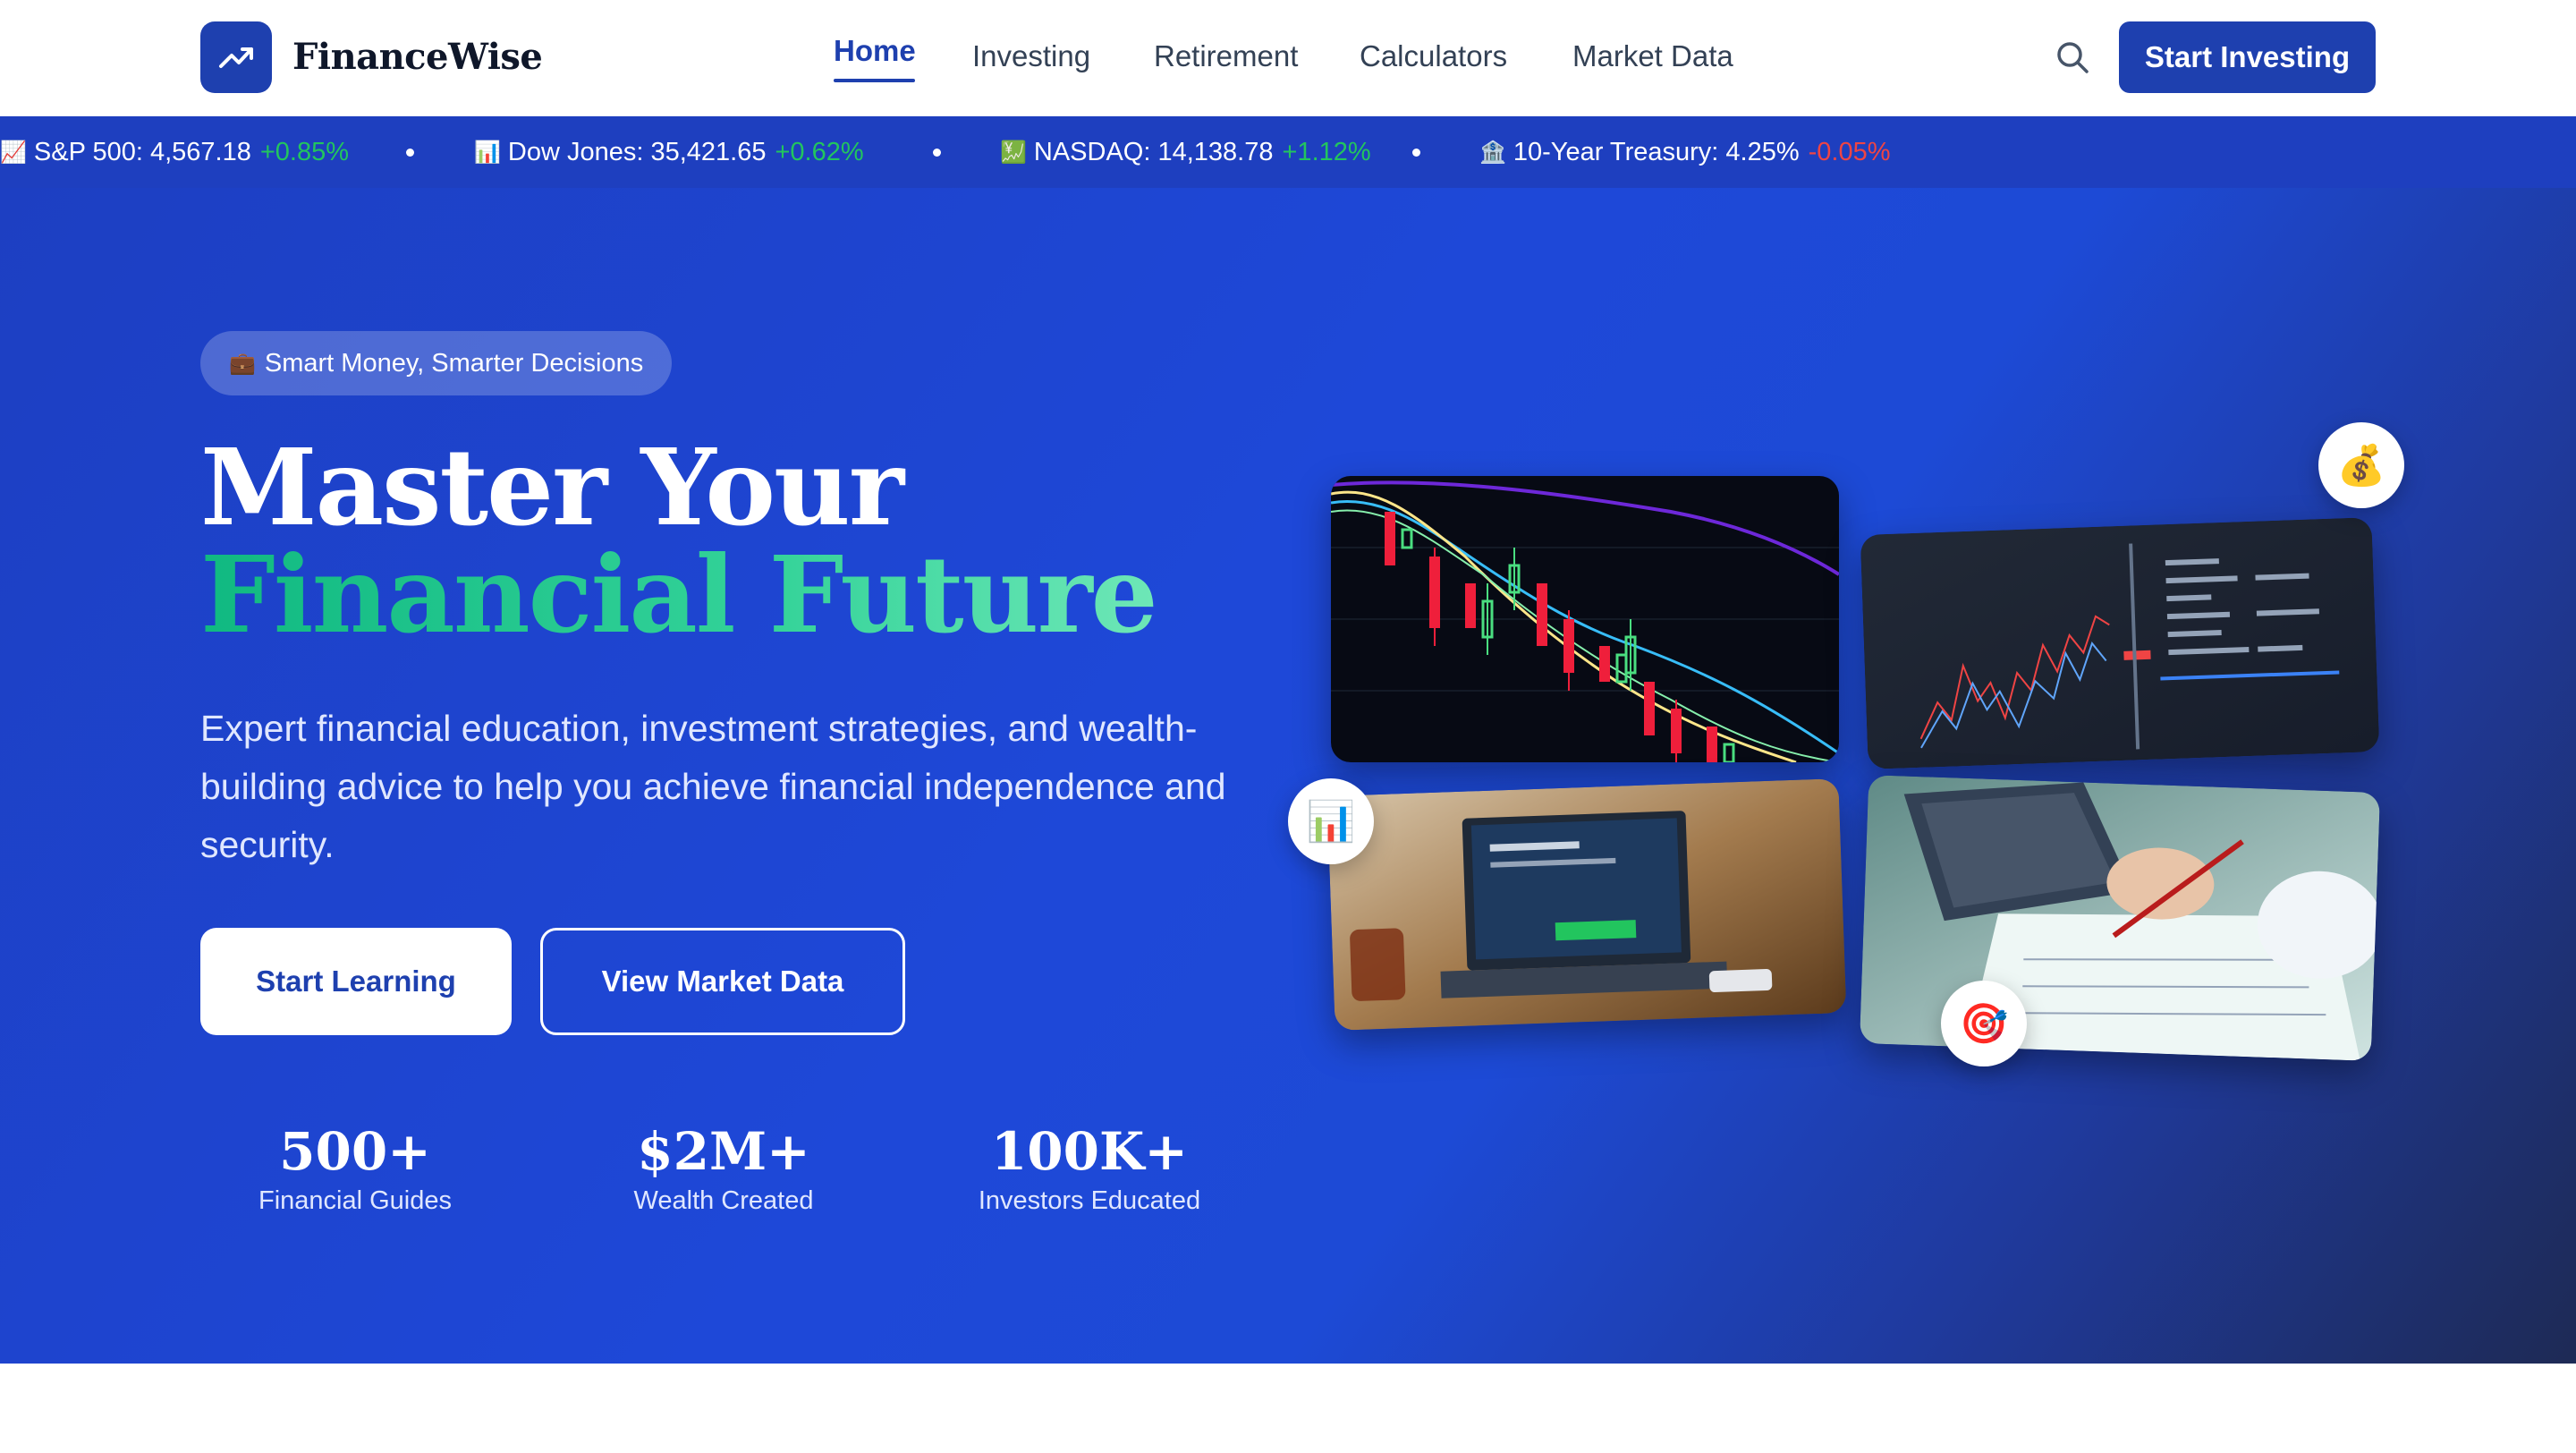  What do you see at coordinates (142, 151) in the screenshot?
I see `ticker-label: S&P 500: 4,567.18` at bounding box center [142, 151].